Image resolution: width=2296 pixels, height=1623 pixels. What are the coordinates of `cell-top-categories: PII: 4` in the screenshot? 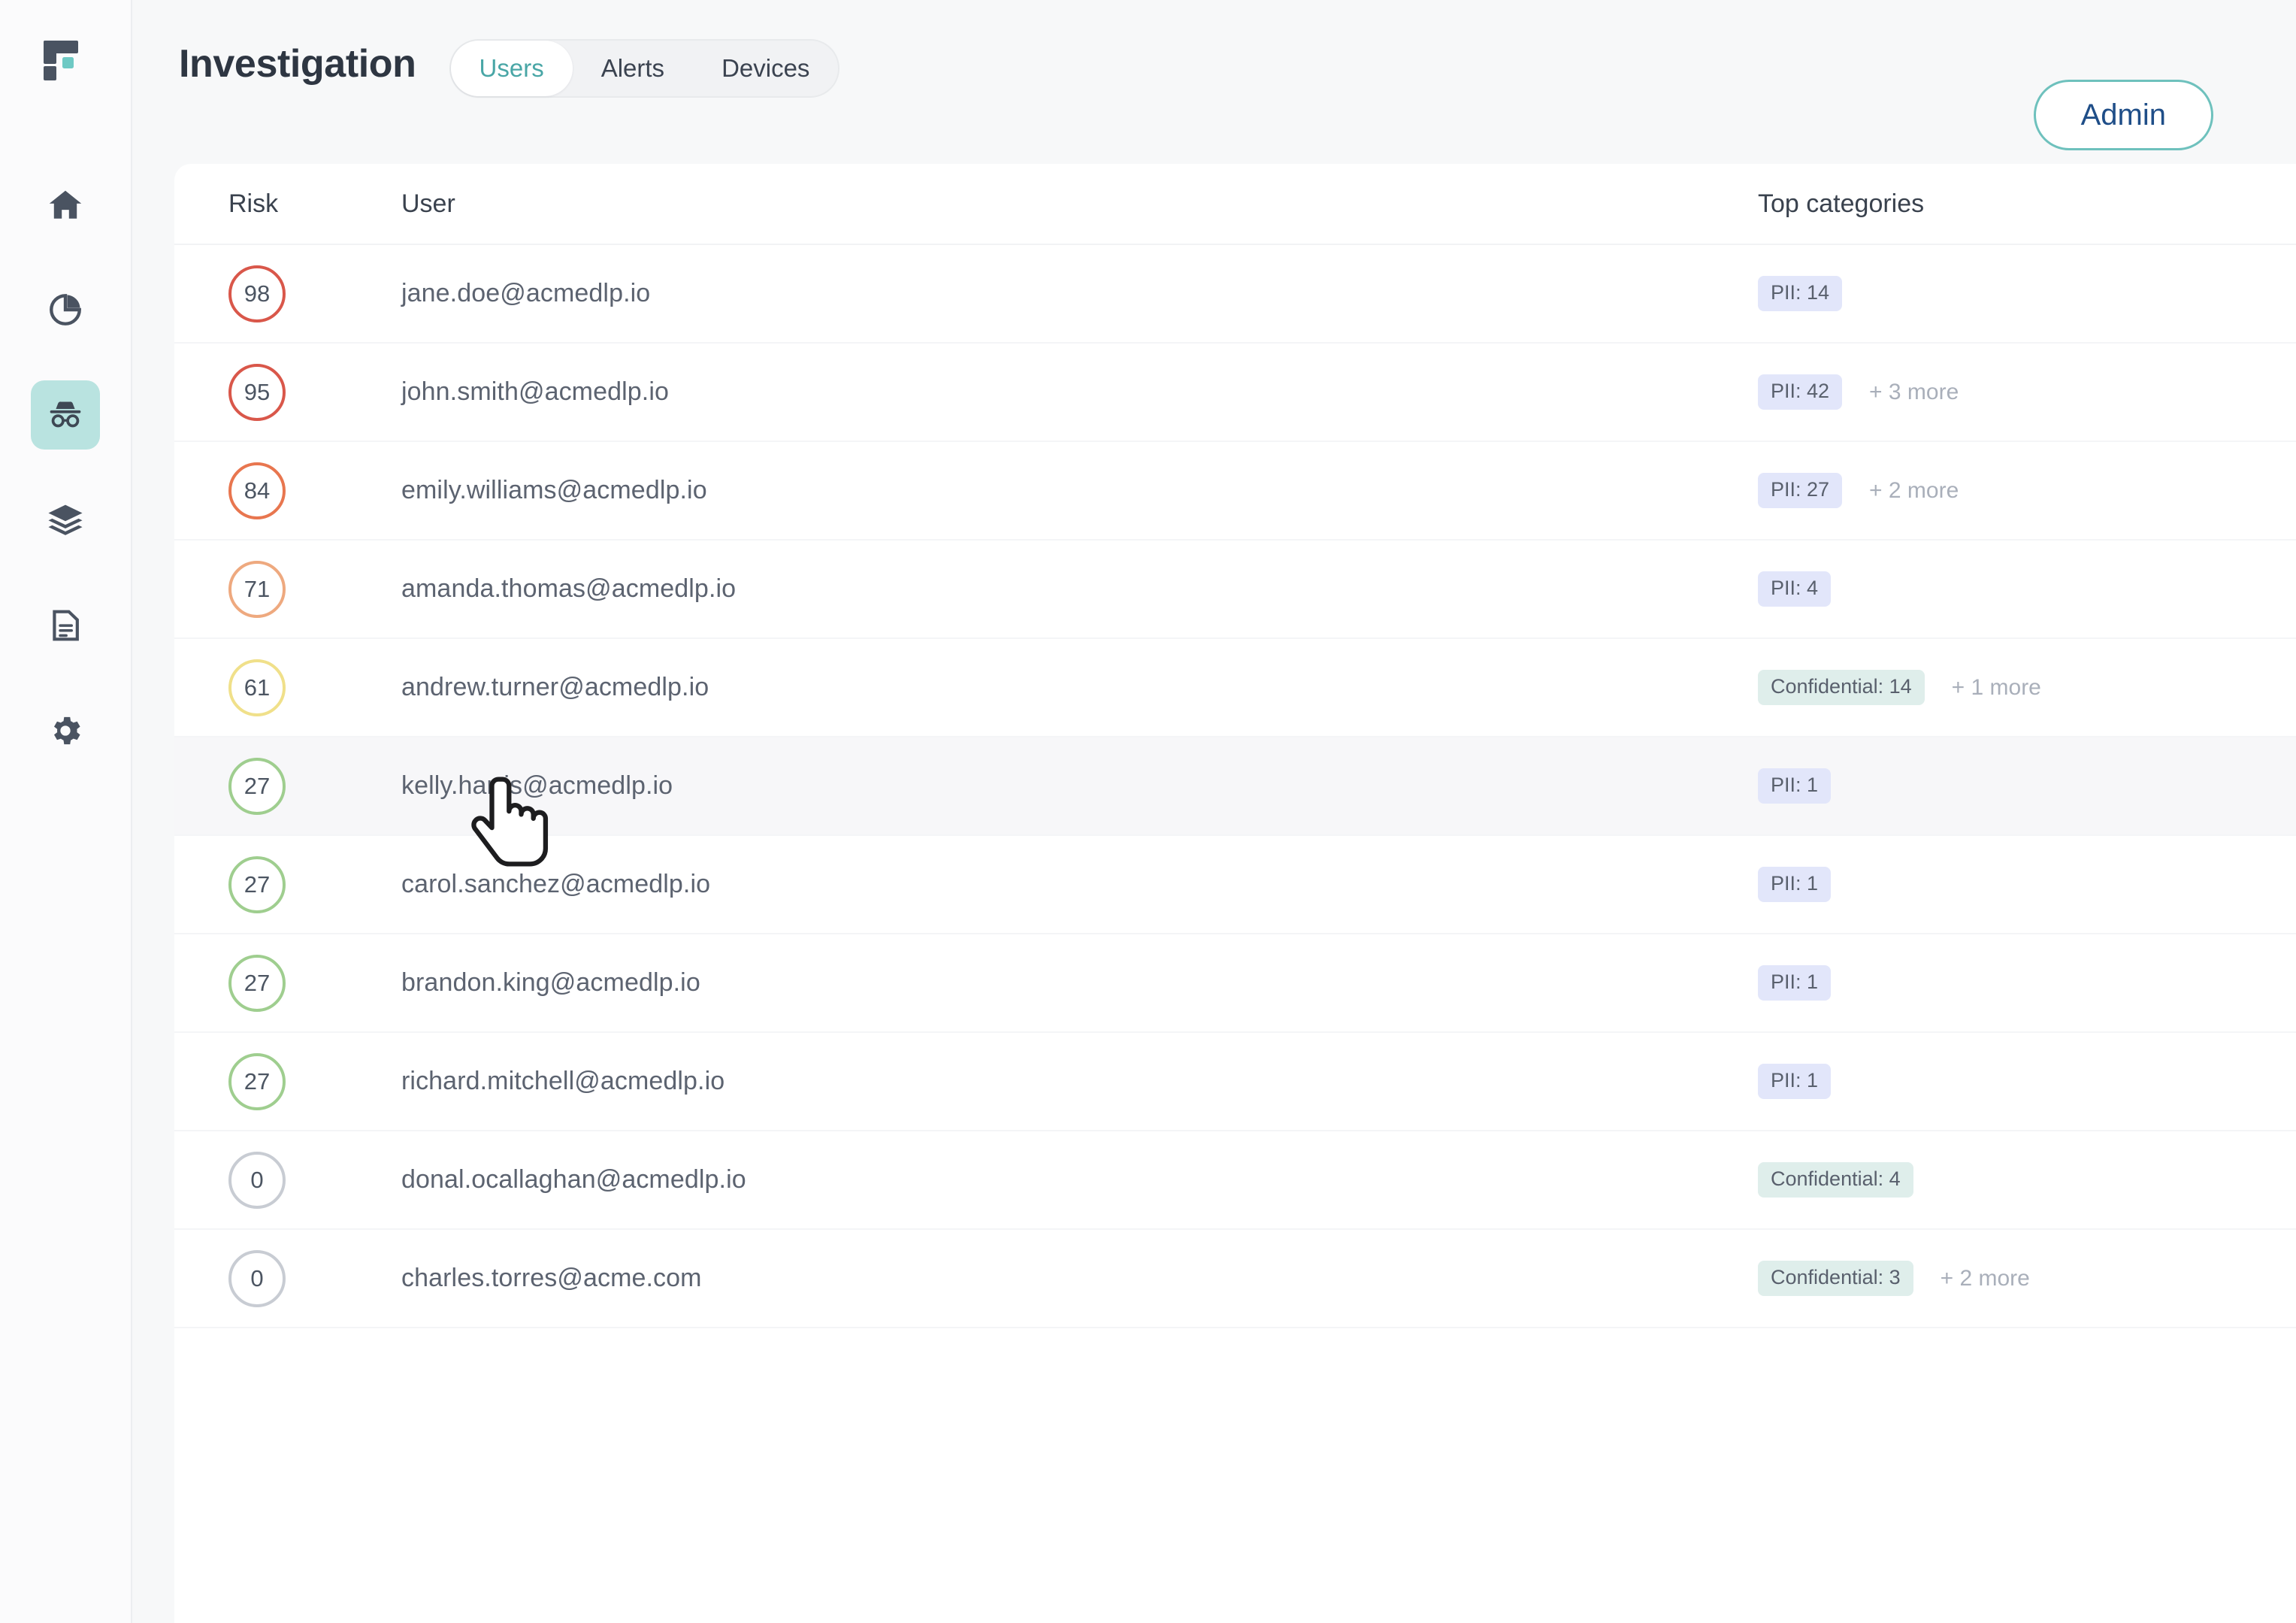 It's located at (2018, 589).